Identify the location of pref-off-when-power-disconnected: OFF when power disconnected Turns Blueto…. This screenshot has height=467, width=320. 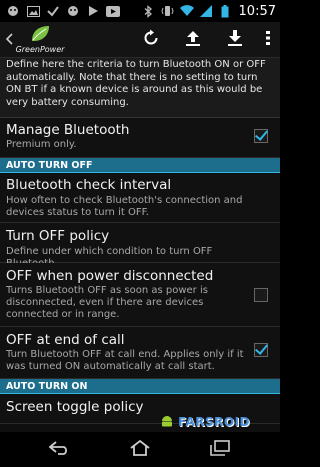
(140, 295).